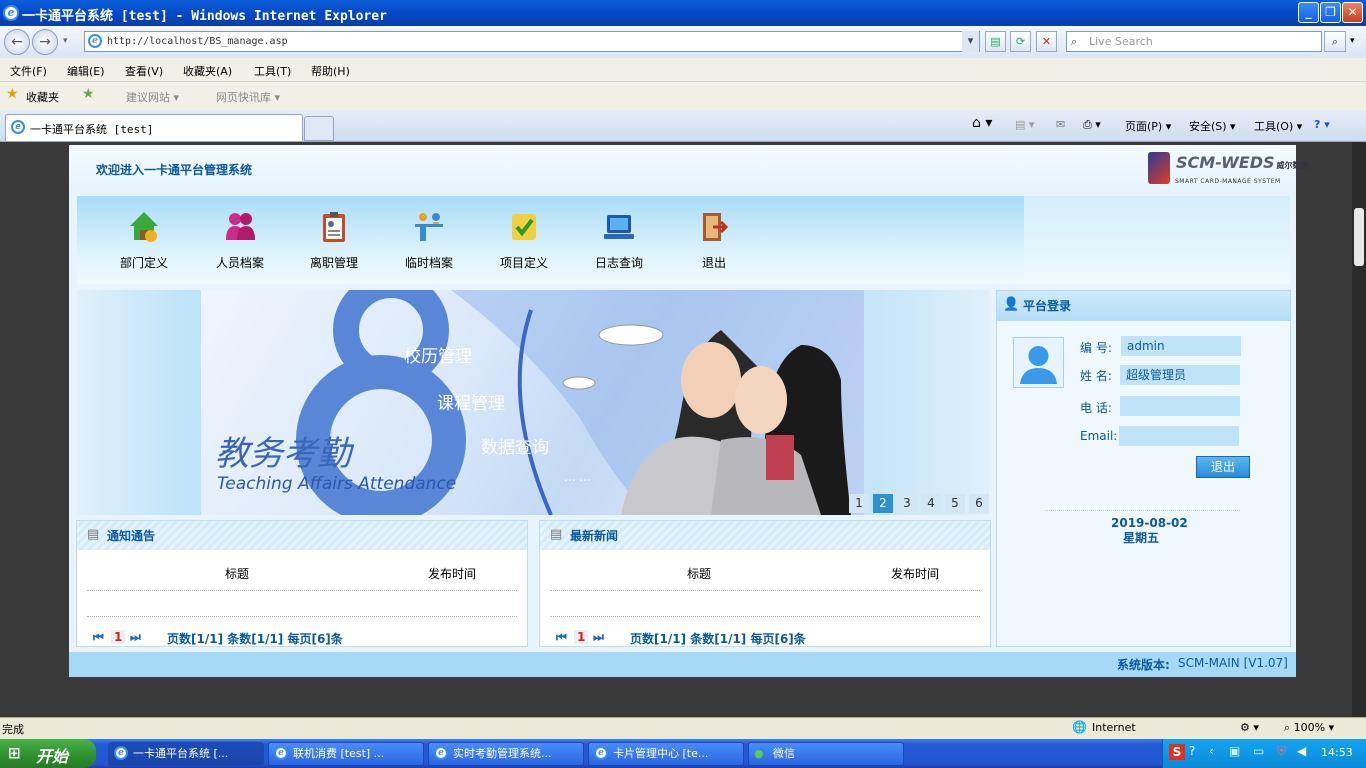 This screenshot has height=768, width=1366. I want to click on menu-help: 帮助(H), so click(330, 71).